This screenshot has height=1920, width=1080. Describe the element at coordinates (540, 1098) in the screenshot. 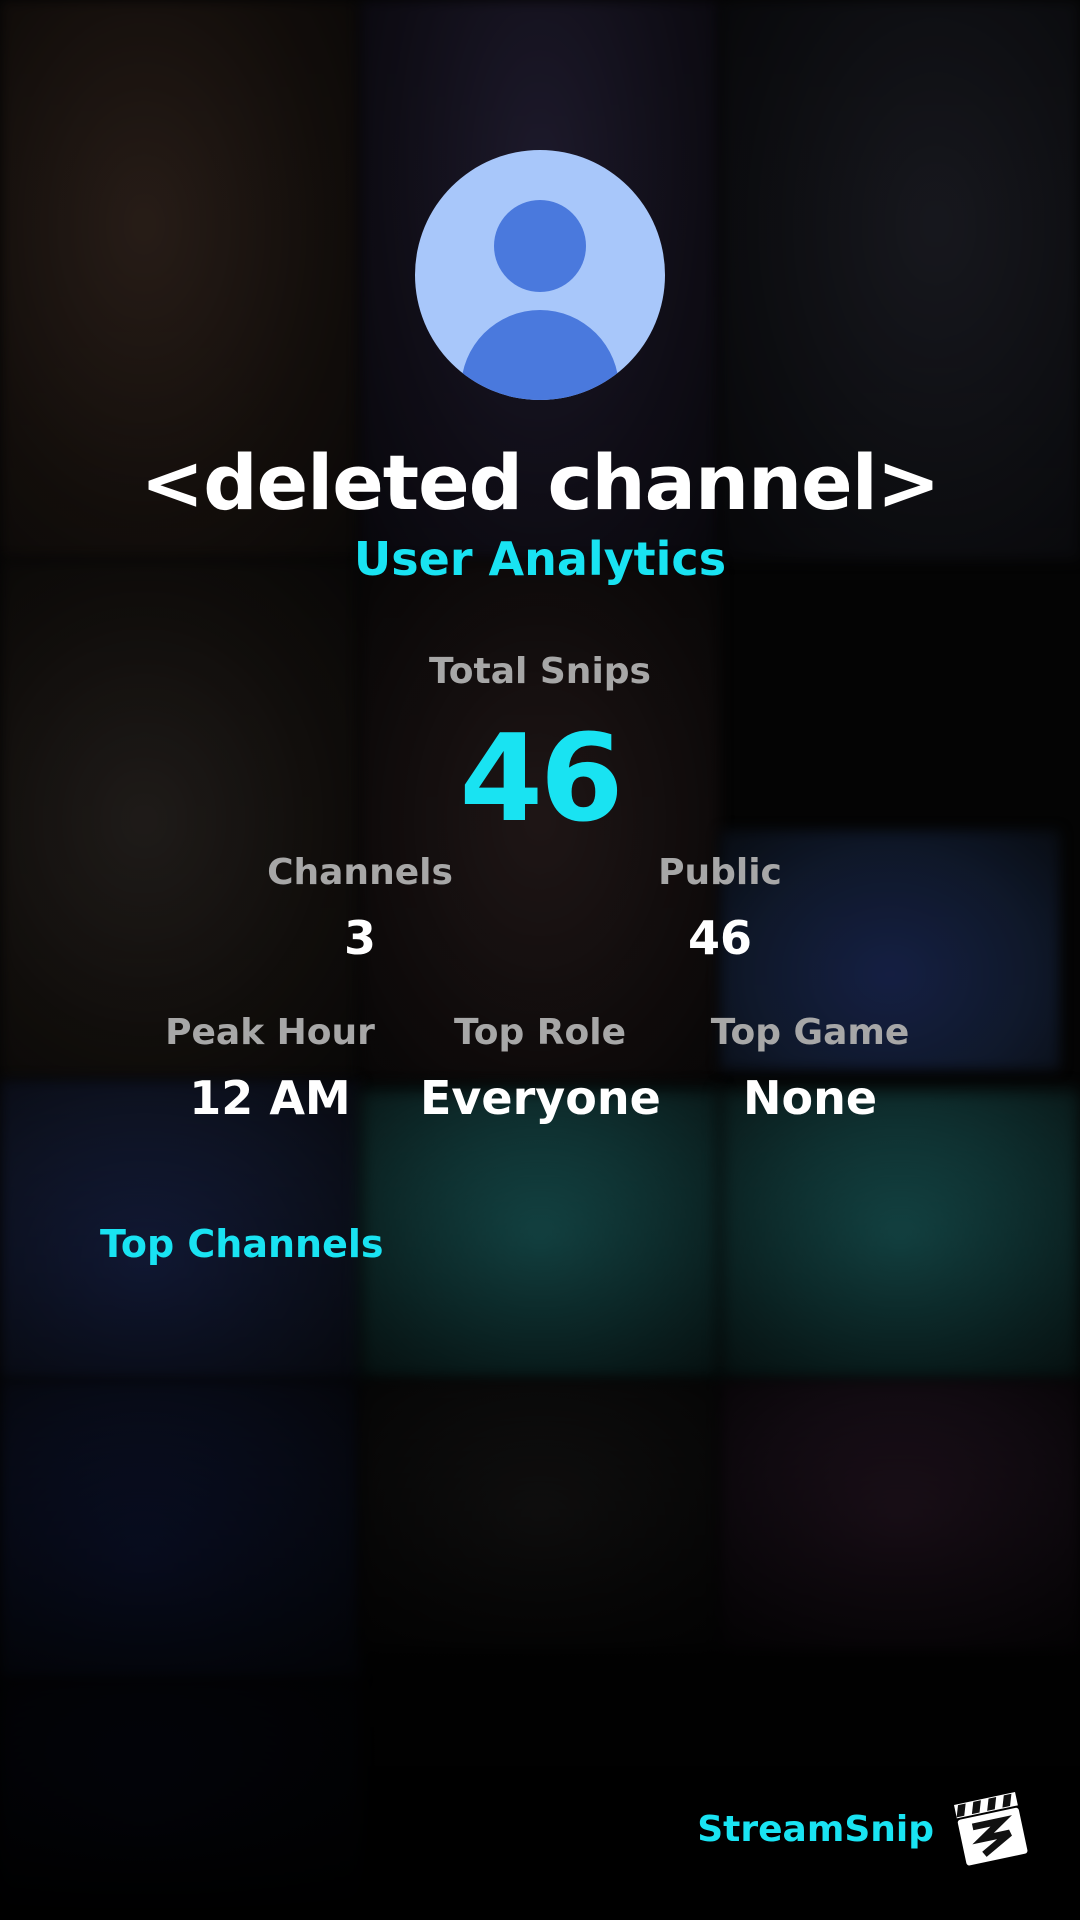

I see `stat-value: Everyone` at that location.